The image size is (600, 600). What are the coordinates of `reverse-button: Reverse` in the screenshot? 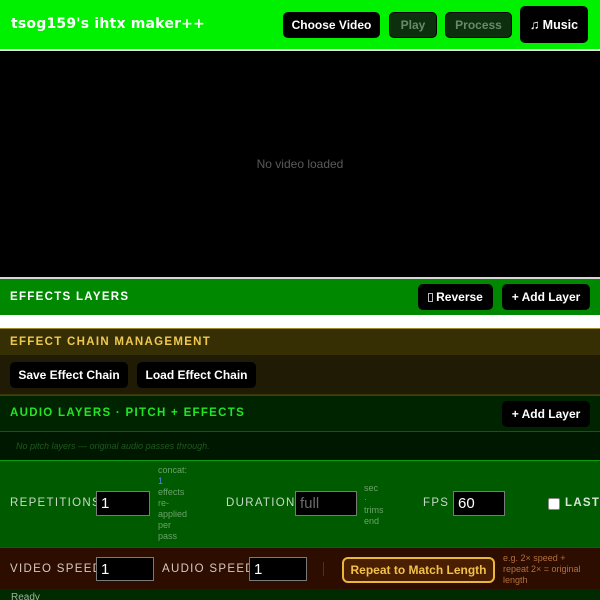 It's located at (455, 297).